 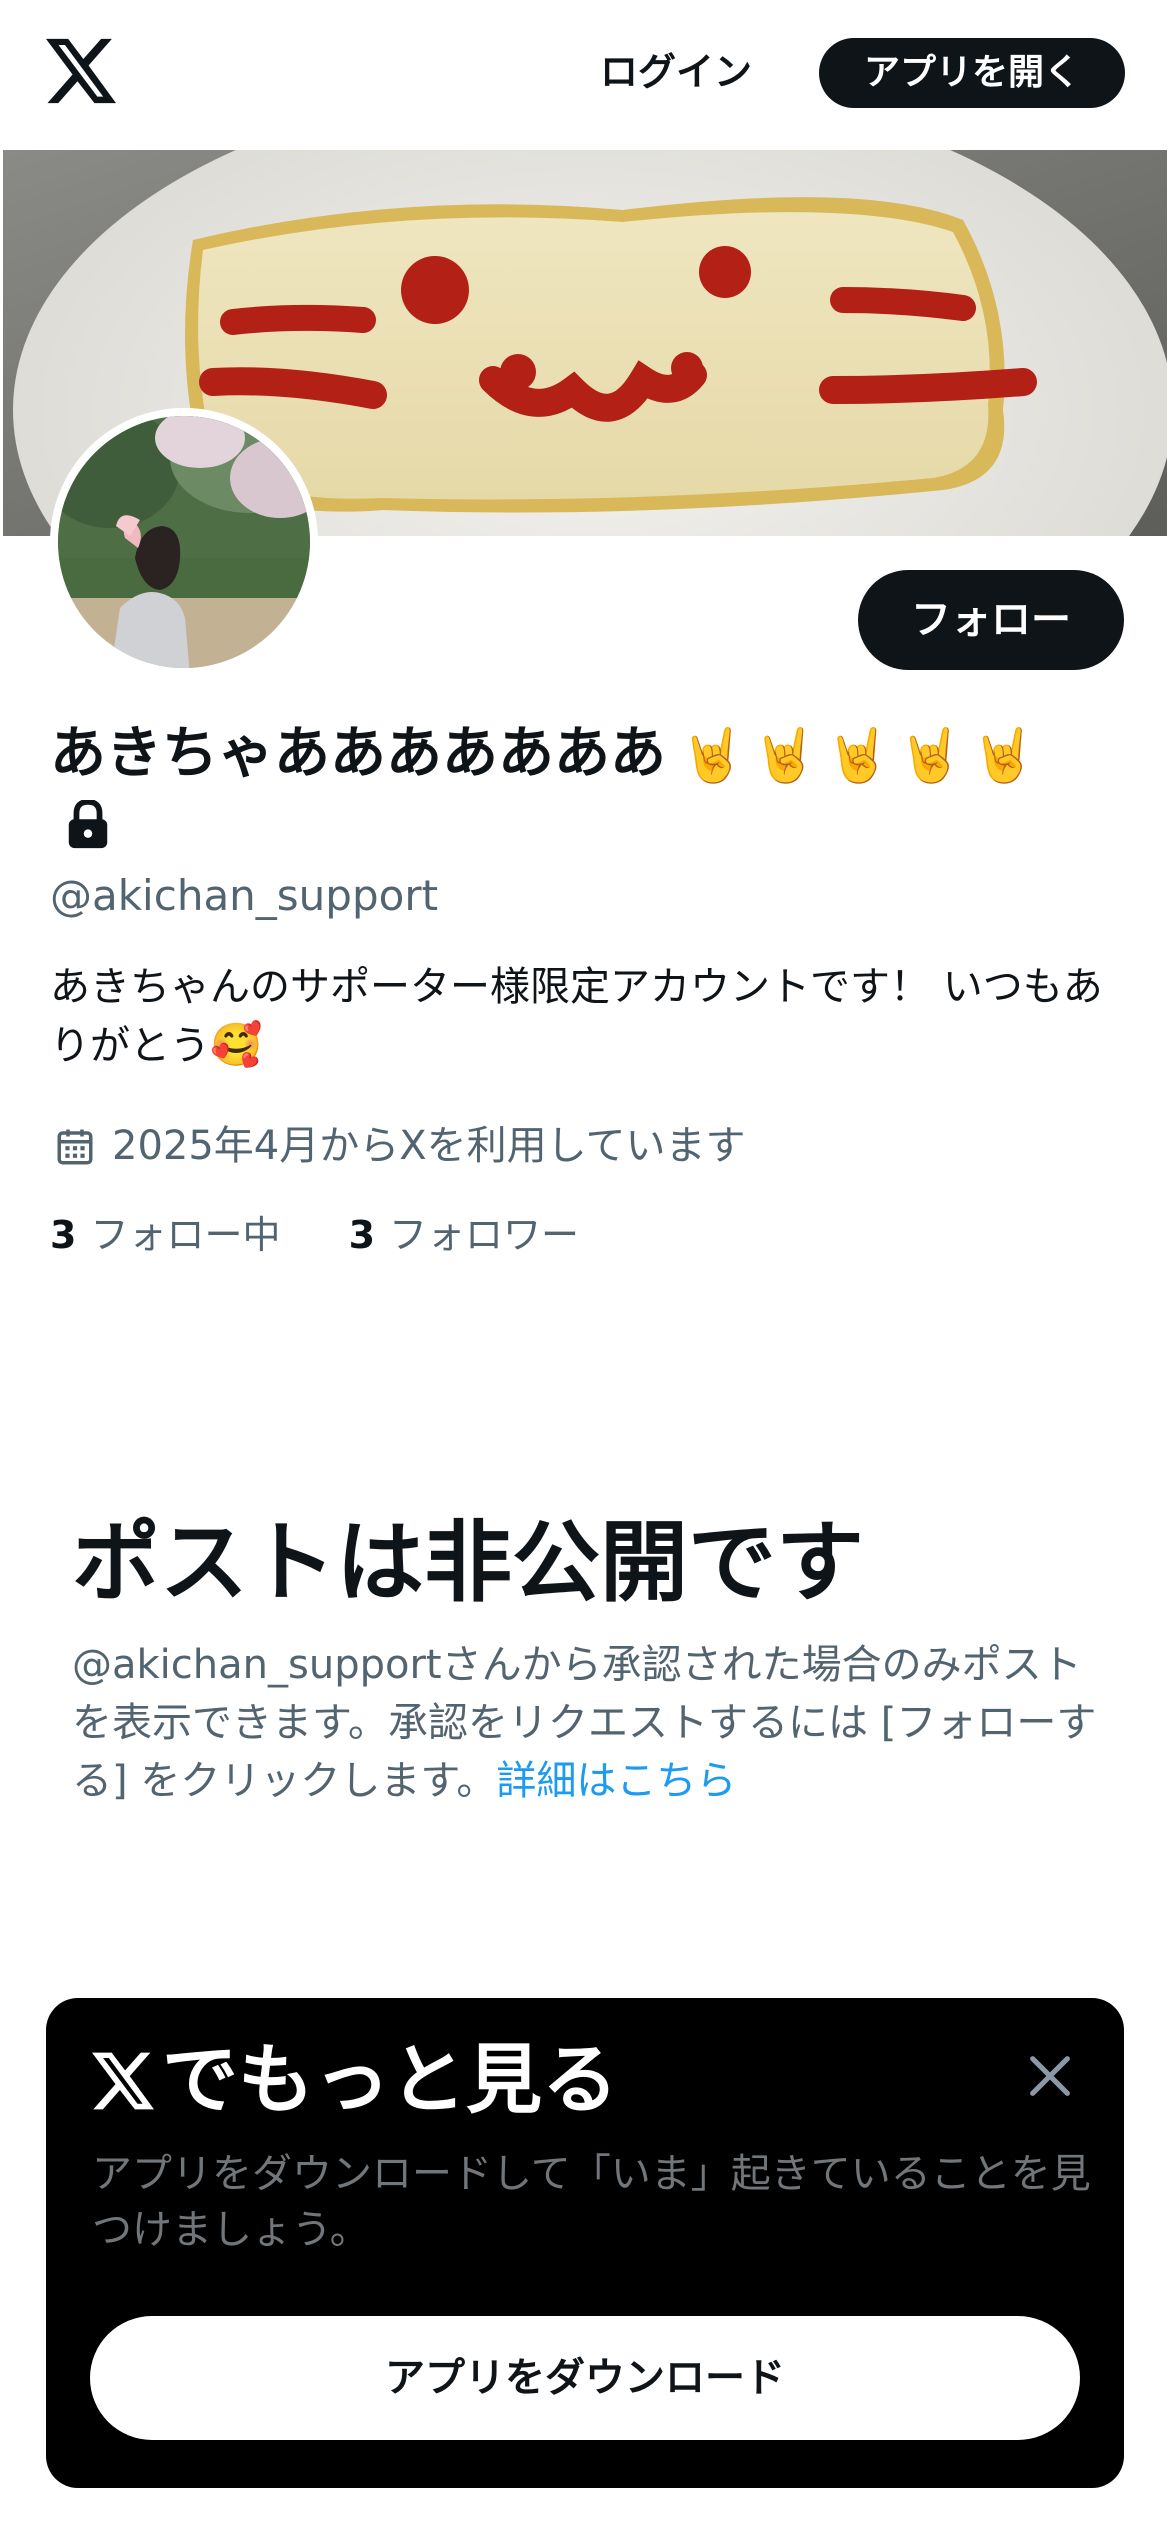 What do you see at coordinates (585, 2378) in the screenshot?
I see `download-app-button: アプリをダウンロード` at bounding box center [585, 2378].